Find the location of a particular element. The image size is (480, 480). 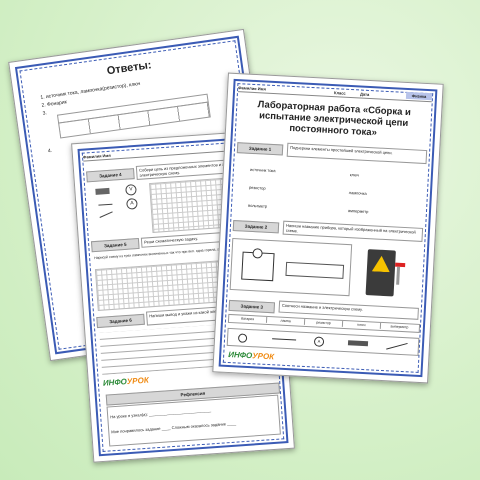

word-item: амперметр is located at coordinates (358, 211).